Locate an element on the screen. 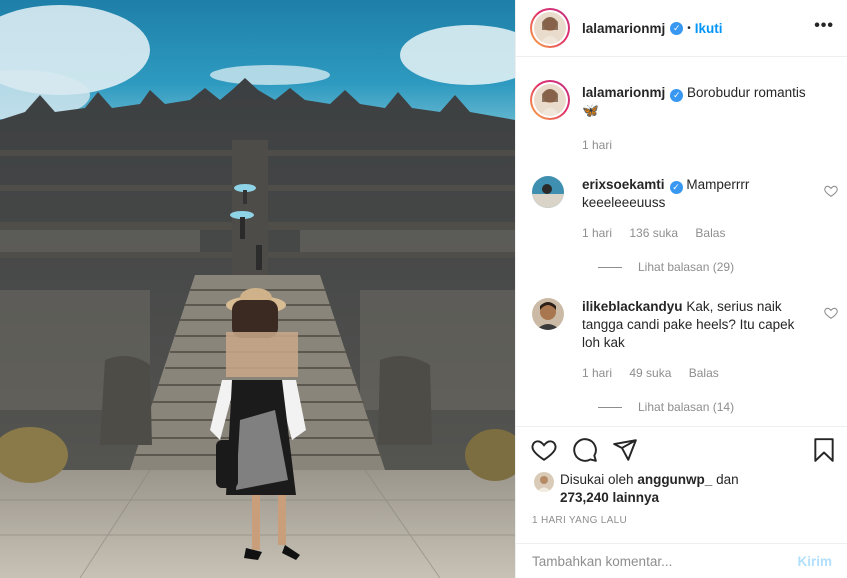 The image size is (847, 578). comment-likes: 136 suka is located at coordinates (653, 233).